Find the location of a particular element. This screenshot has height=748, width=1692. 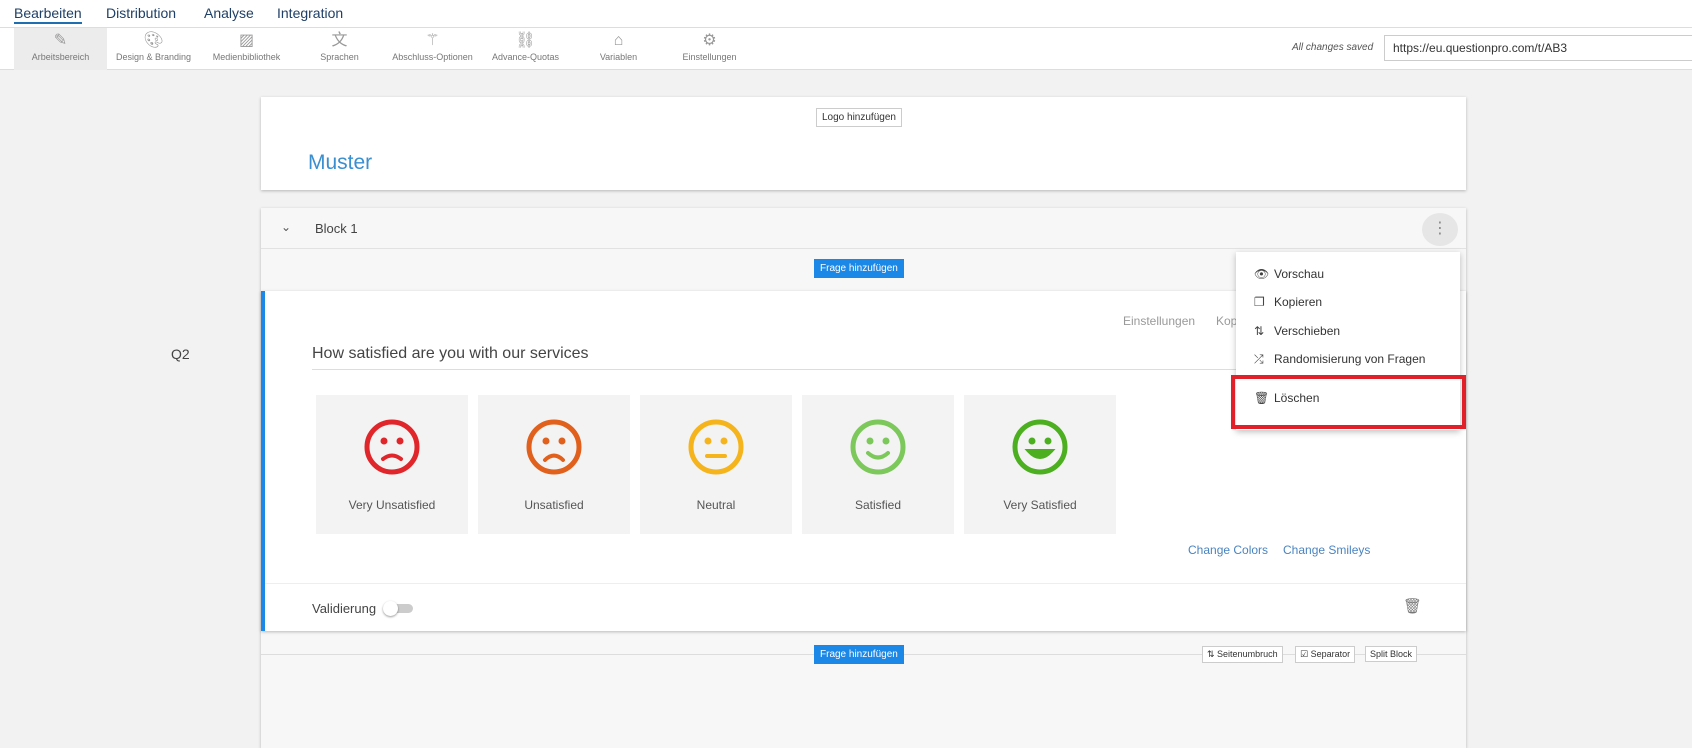

menu-item-copy: ❐ Kopieren is located at coordinates (1288, 302).